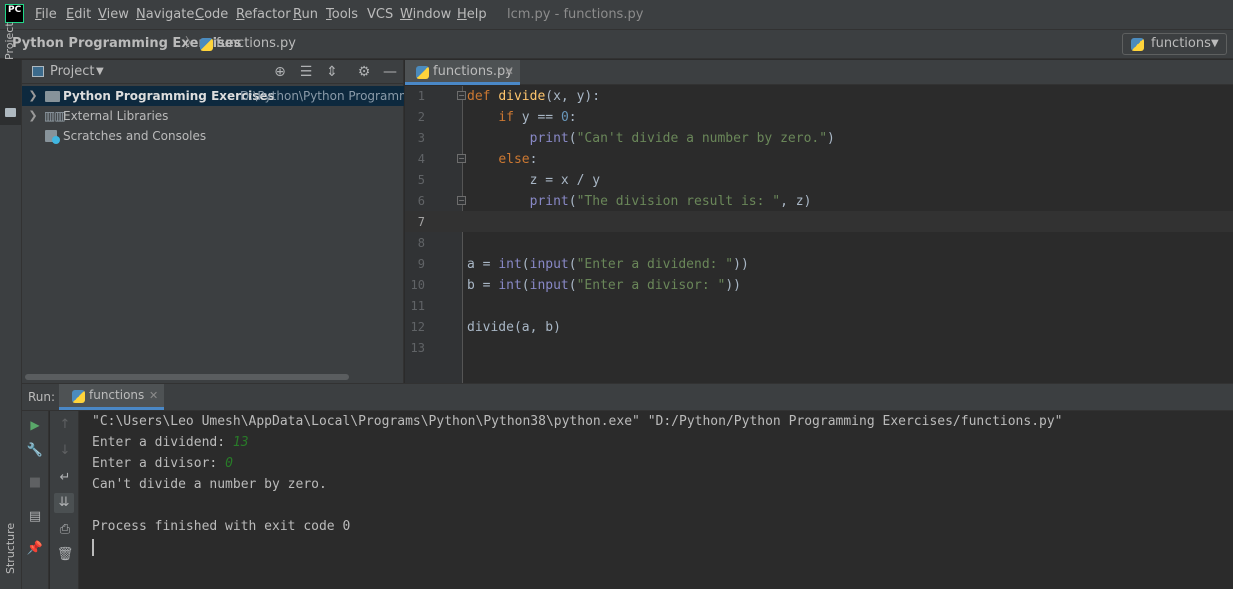  I want to click on tree-project-path: D:\Python\Python Programming Exercises, so click(322, 96).